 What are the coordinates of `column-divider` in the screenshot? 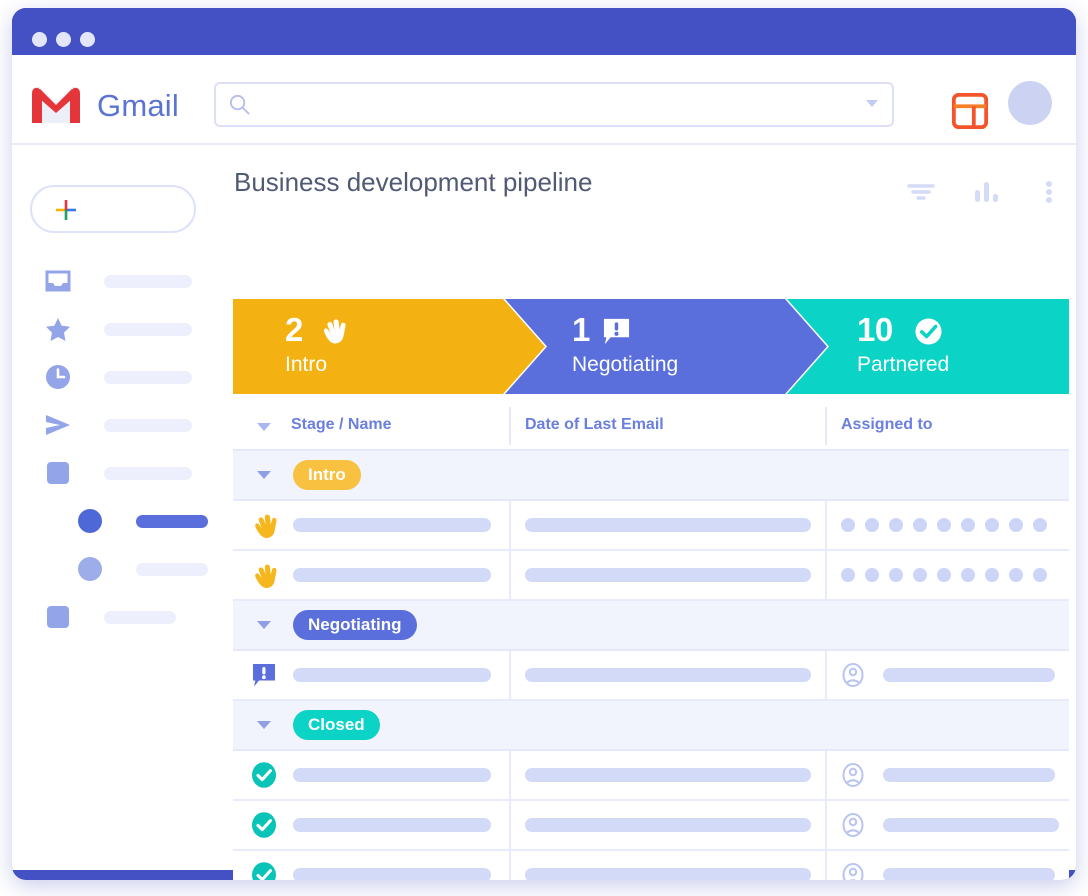 It's located at (826, 426).